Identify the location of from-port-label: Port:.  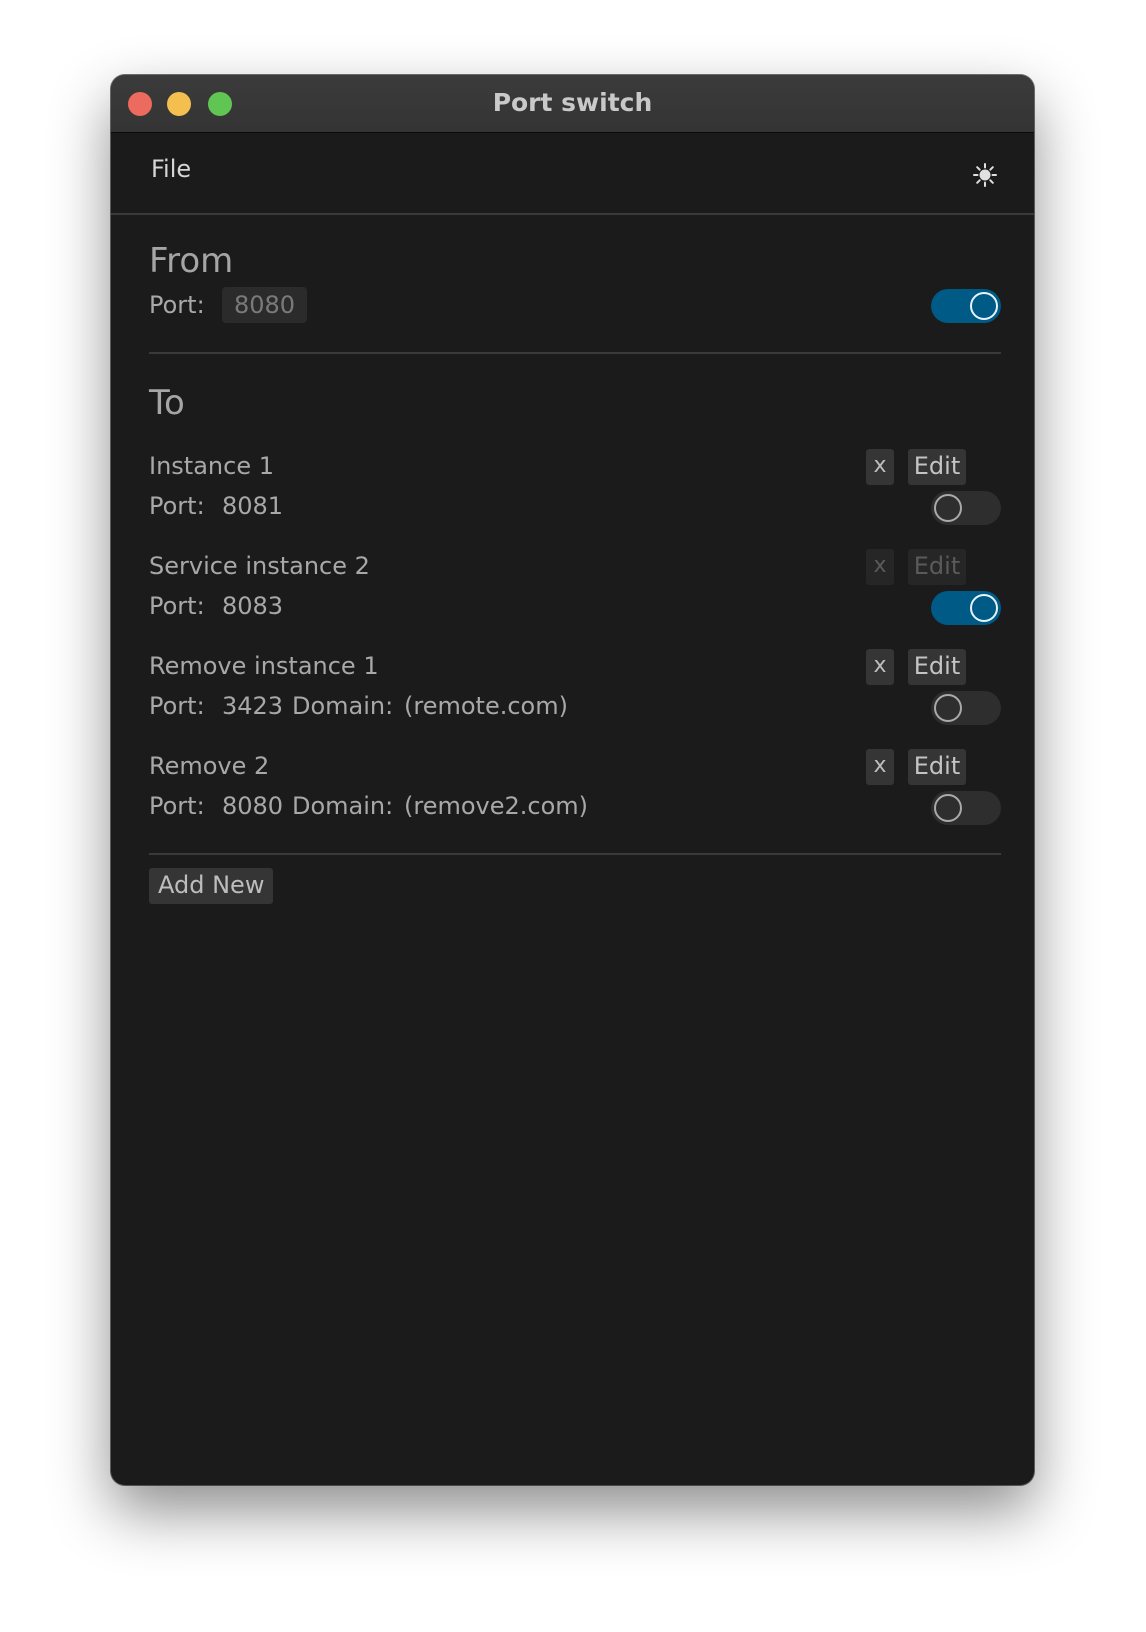
(177, 305).